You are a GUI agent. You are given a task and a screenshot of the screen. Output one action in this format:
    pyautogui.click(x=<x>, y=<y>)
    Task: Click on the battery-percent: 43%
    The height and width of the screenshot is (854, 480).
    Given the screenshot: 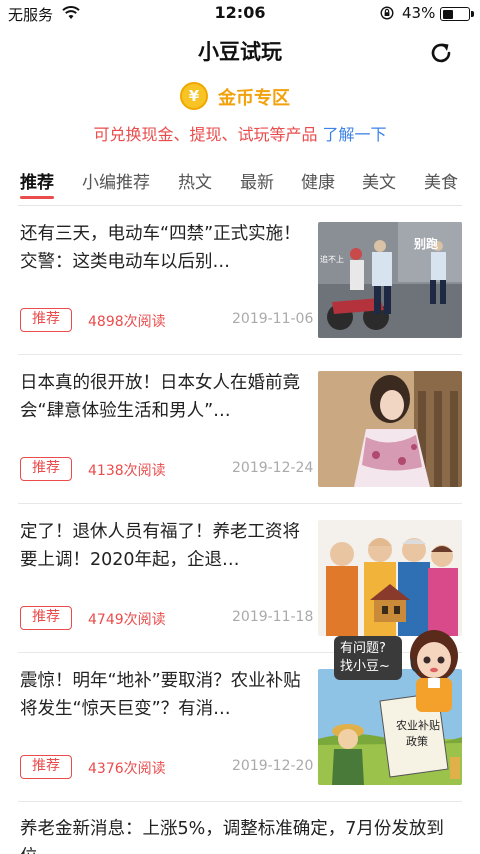 What is the action you would take?
    pyautogui.click(x=419, y=13)
    